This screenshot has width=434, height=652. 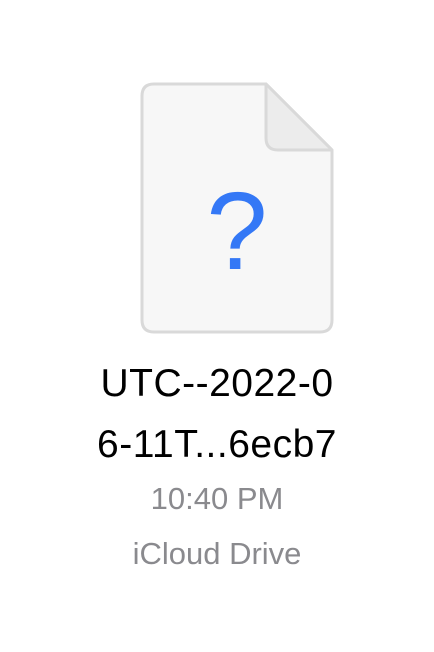 What do you see at coordinates (217, 444) in the screenshot?
I see `file-name-line-2: 6-11T...6ecb7` at bounding box center [217, 444].